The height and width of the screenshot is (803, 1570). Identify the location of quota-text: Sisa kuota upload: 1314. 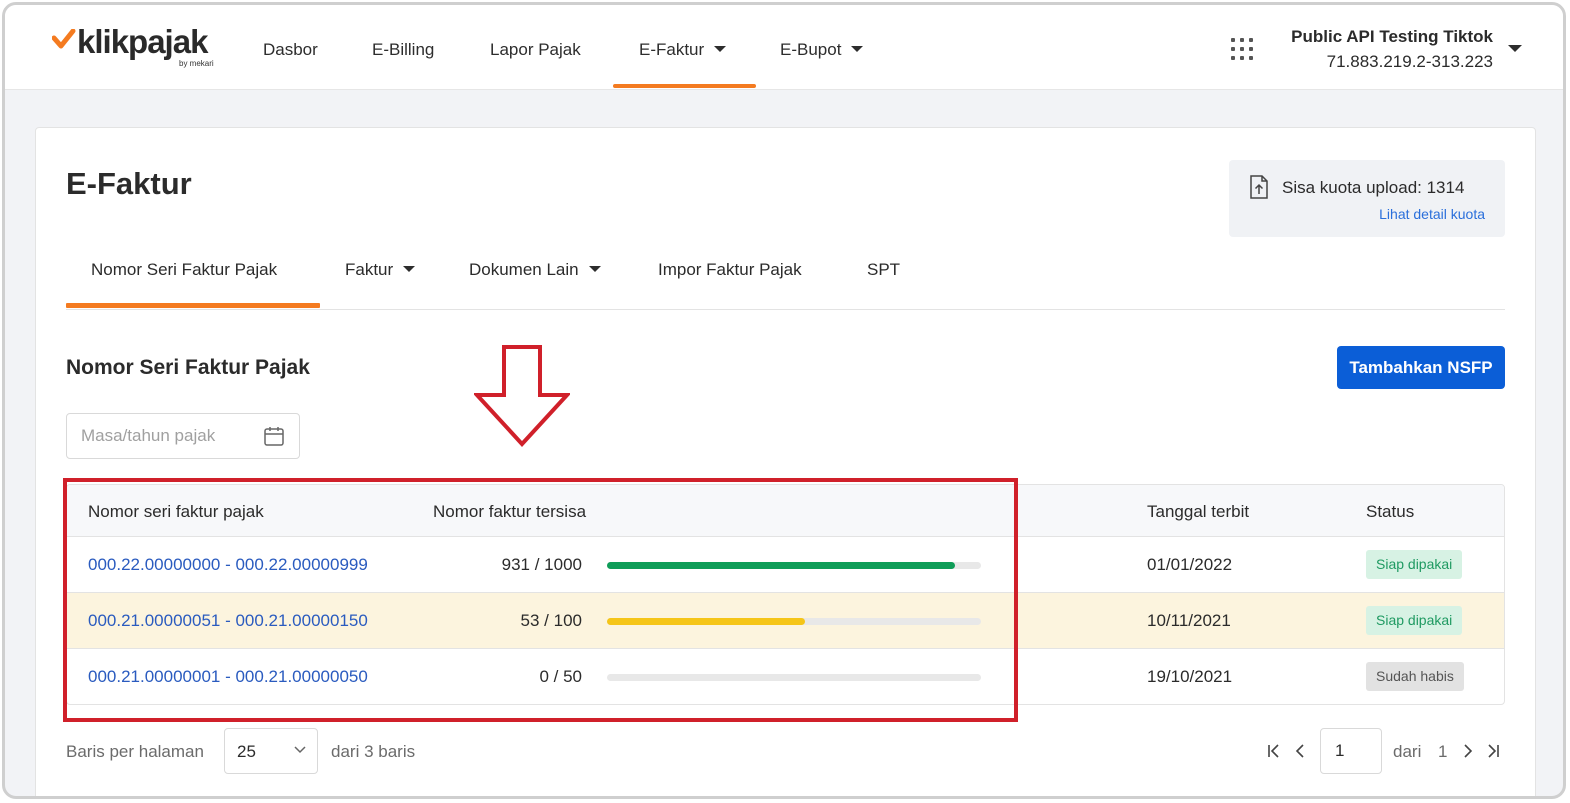
(1373, 187).